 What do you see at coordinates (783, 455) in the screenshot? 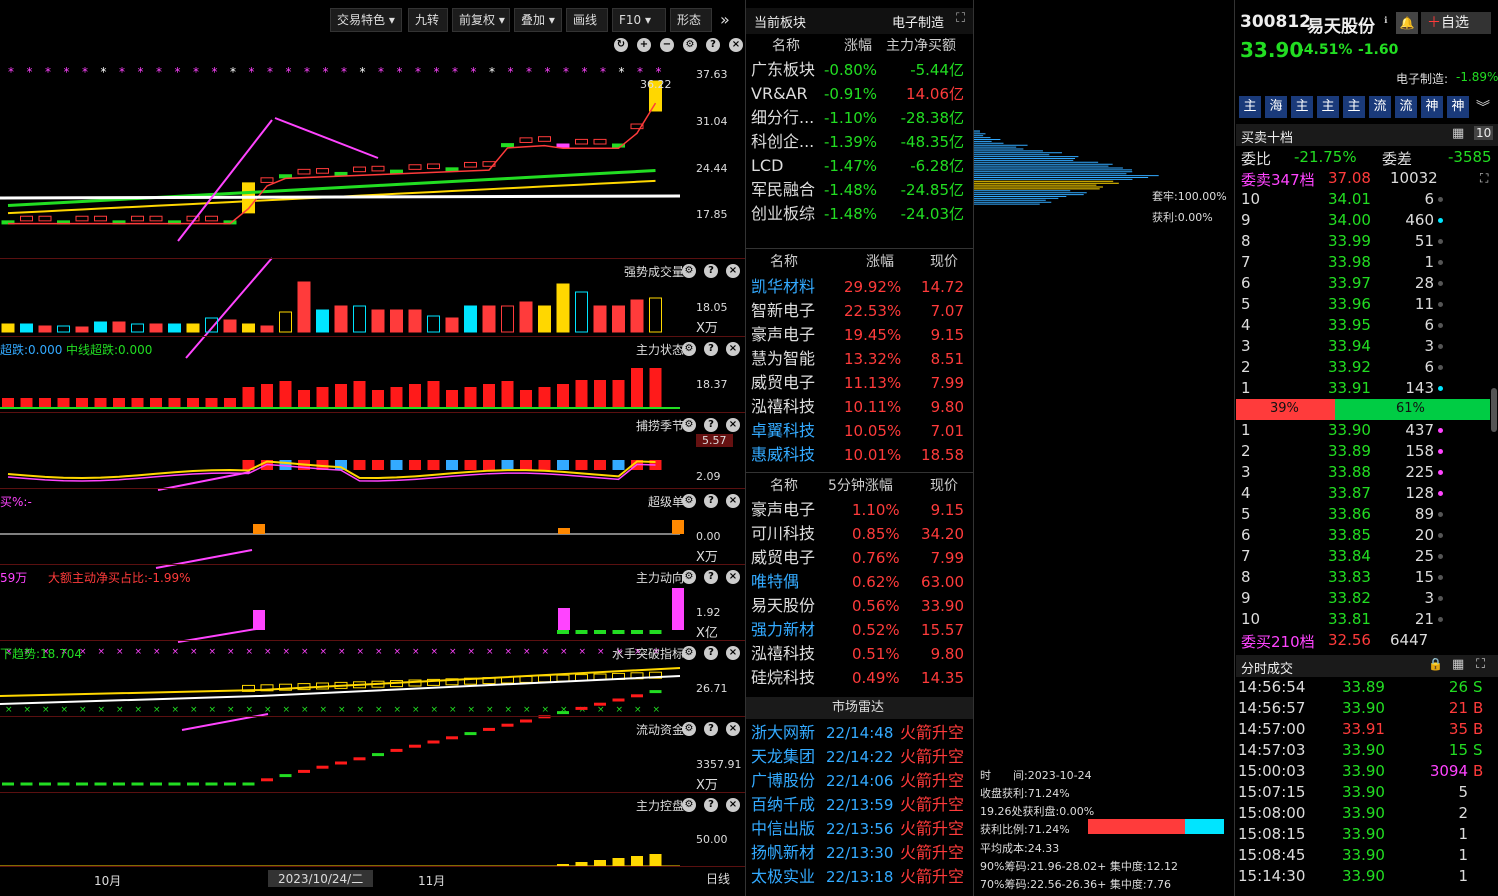
I see `sector-stock-name: 惠威科技` at bounding box center [783, 455].